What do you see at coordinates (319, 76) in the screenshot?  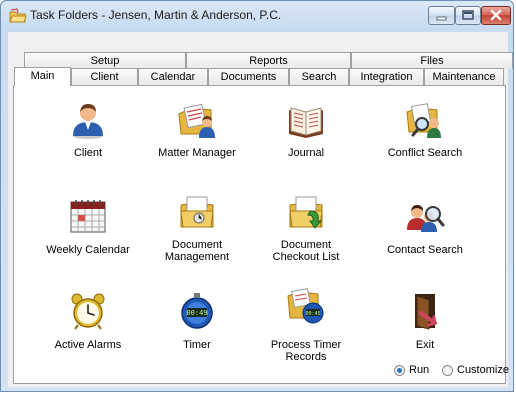 I see `tab-search: Search` at bounding box center [319, 76].